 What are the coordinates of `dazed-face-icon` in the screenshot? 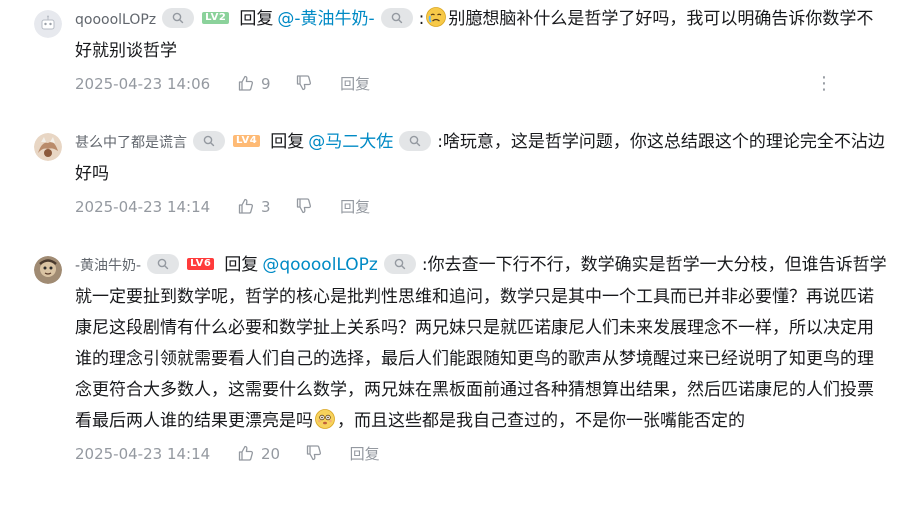 It's located at (325, 419).